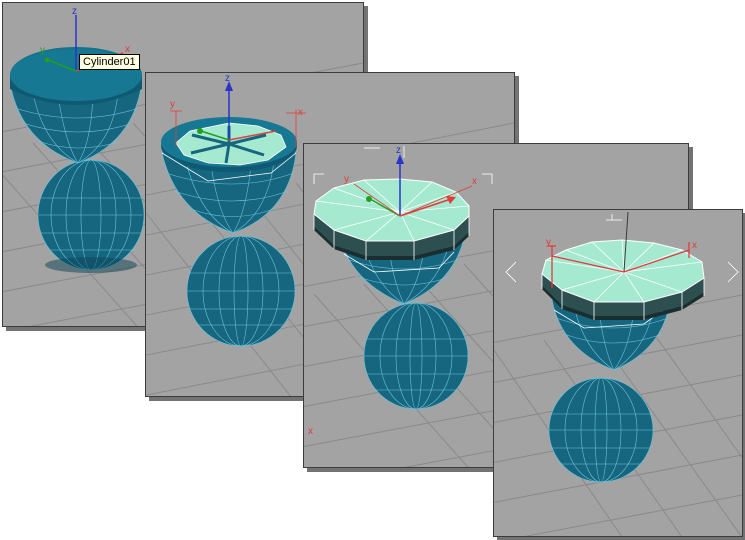 Image resolution: width=745 pixels, height=540 pixels. What do you see at coordinates (109, 62) in the screenshot?
I see `object-name-tooltip: Cylinder01` at bounding box center [109, 62].